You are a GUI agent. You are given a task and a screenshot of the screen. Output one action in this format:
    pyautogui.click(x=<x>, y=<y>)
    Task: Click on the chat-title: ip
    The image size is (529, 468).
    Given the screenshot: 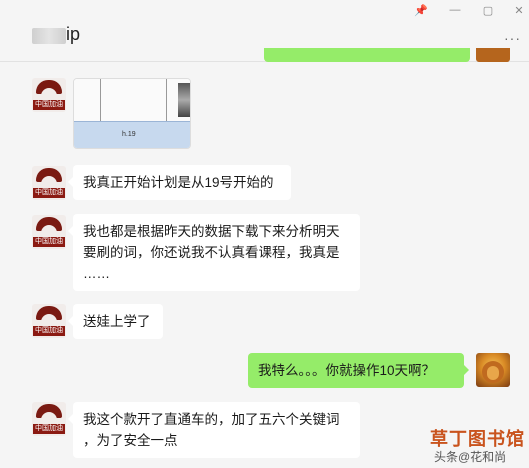 What is the action you would take?
    pyautogui.click(x=73, y=34)
    